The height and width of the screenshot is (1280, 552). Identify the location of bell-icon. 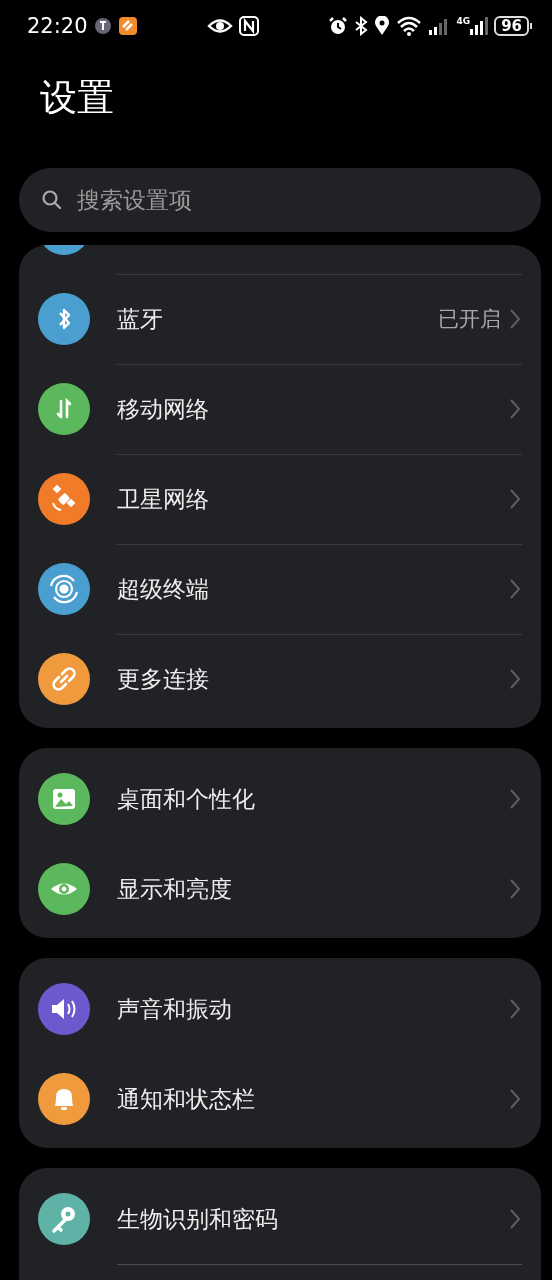
(64, 1099).